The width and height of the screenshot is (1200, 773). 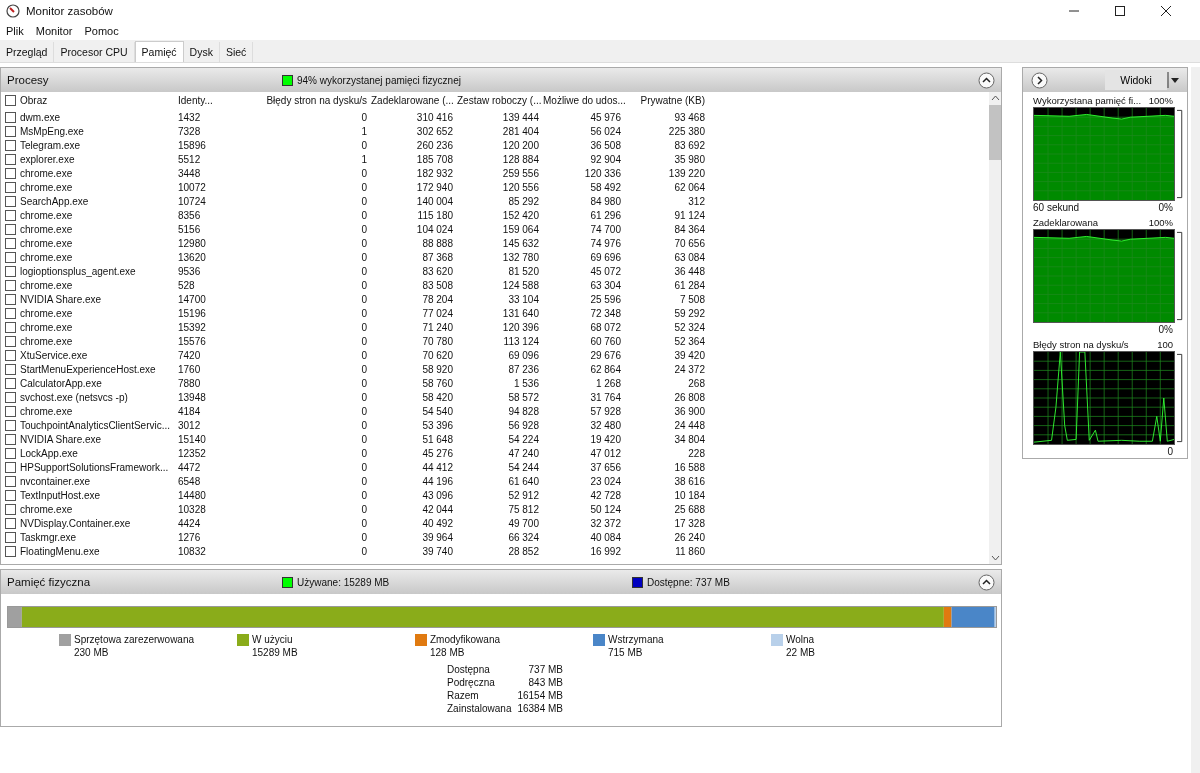 What do you see at coordinates (28, 80) in the screenshot?
I see `section-title: Procesy` at bounding box center [28, 80].